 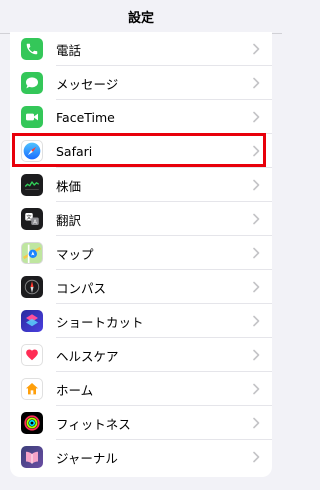 What do you see at coordinates (35, 223) in the screenshot?
I see `svg-text: A` at bounding box center [35, 223].